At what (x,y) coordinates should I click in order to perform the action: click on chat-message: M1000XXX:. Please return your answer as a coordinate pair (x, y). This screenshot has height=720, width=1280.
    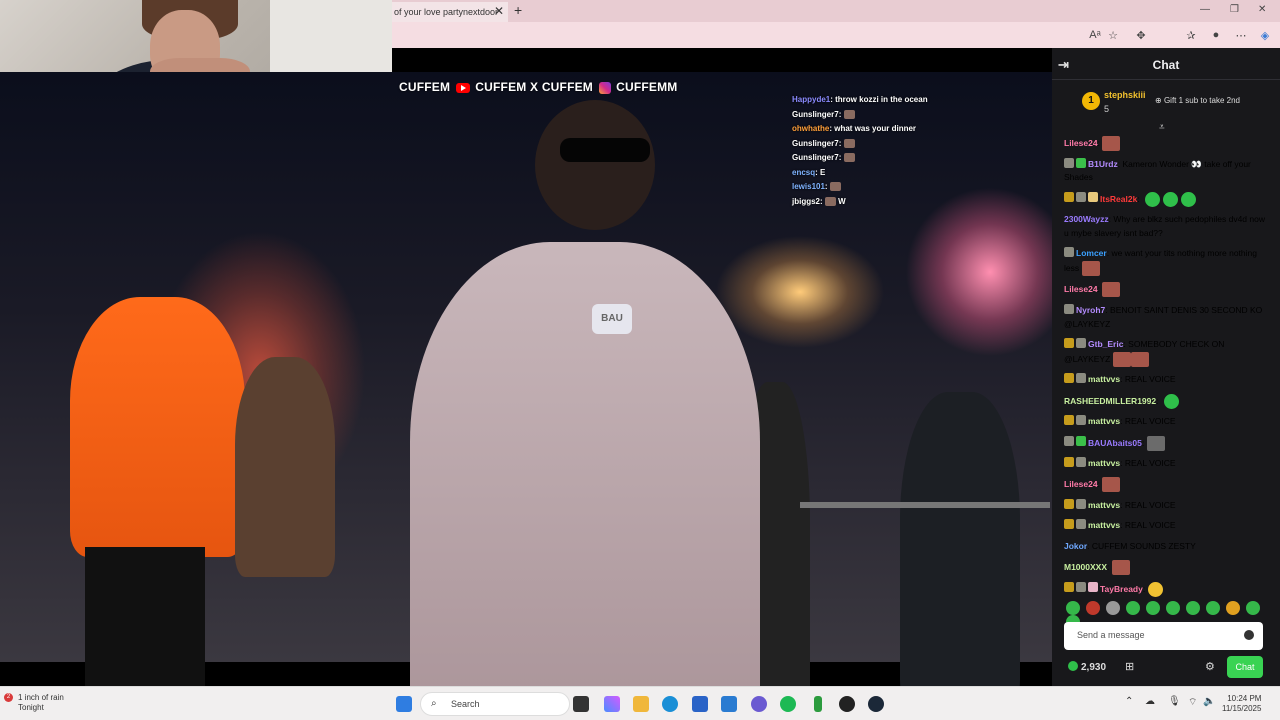
    Looking at the image, I should click on (1167, 567).